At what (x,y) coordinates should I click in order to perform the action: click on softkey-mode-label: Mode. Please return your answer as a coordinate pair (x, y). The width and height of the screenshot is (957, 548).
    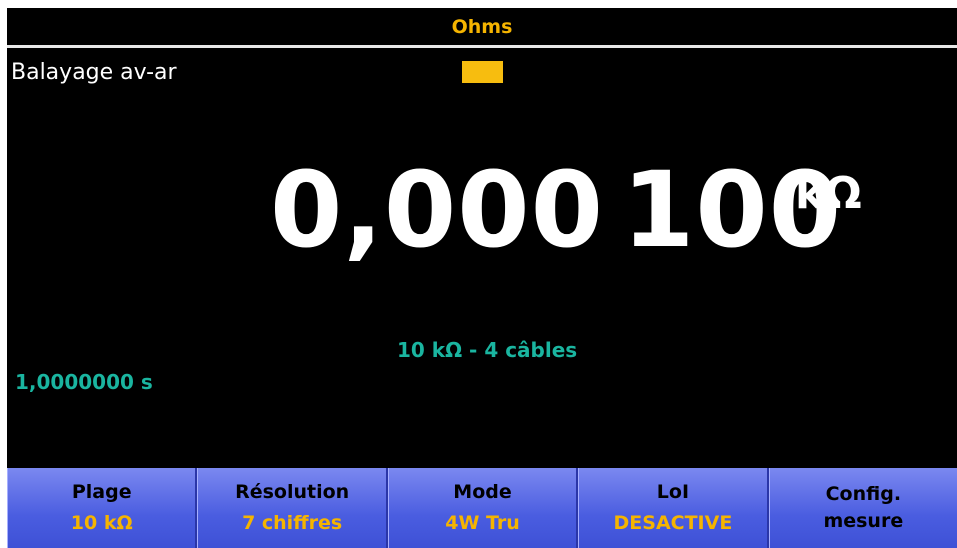
    Looking at the image, I should click on (482, 492).